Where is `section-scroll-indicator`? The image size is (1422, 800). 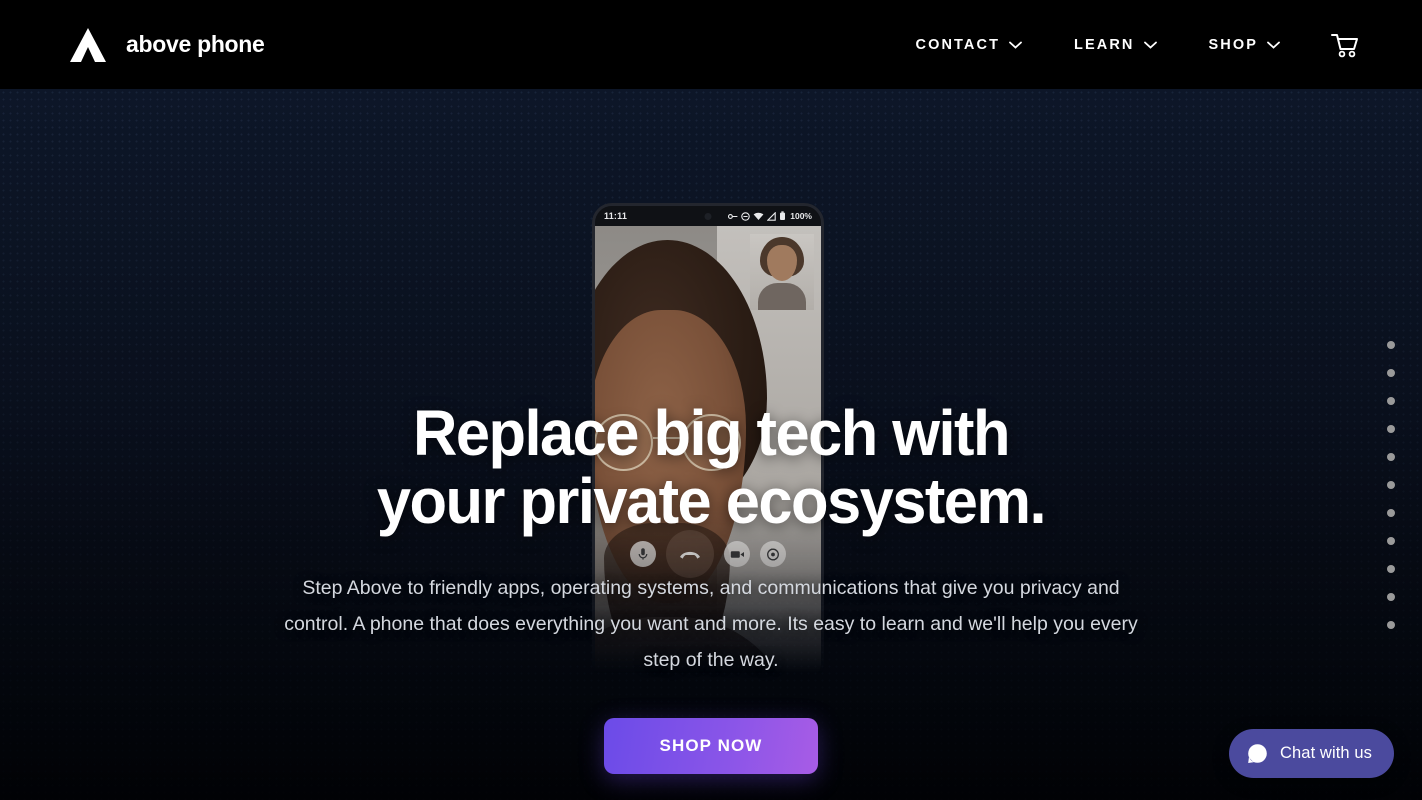 section-scroll-indicator is located at coordinates (1391, 485).